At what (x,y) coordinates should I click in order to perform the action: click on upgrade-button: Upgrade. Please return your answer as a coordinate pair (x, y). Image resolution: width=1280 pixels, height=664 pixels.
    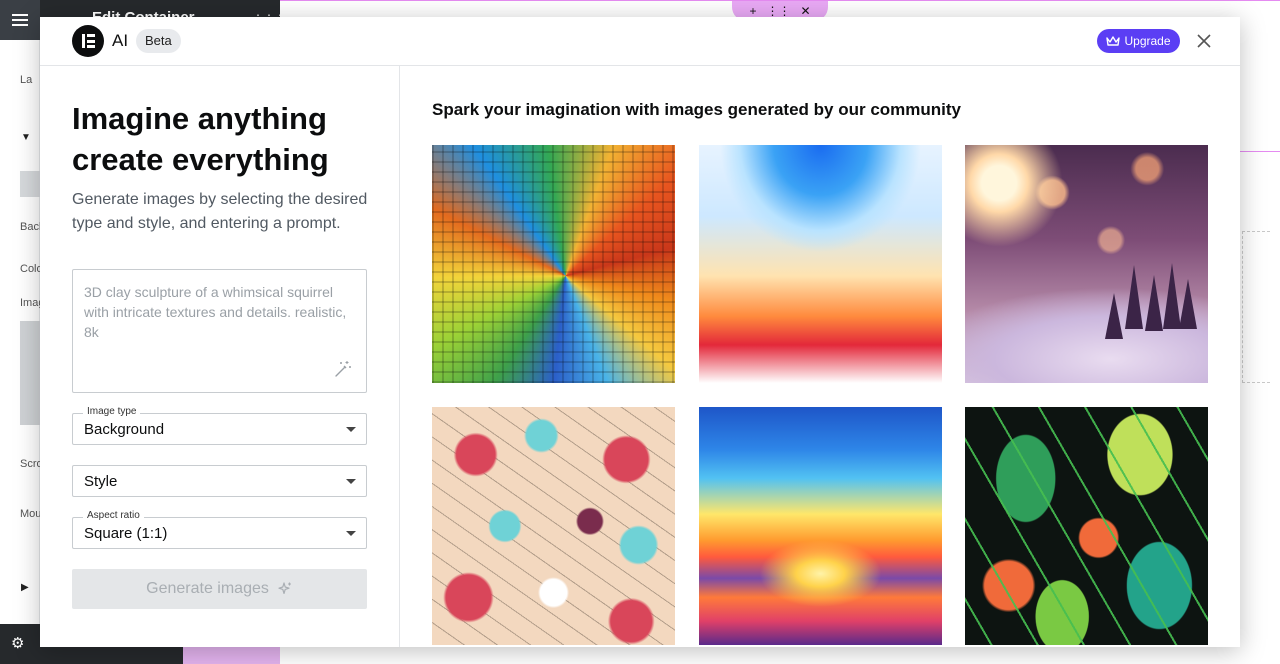
    Looking at the image, I should click on (1138, 41).